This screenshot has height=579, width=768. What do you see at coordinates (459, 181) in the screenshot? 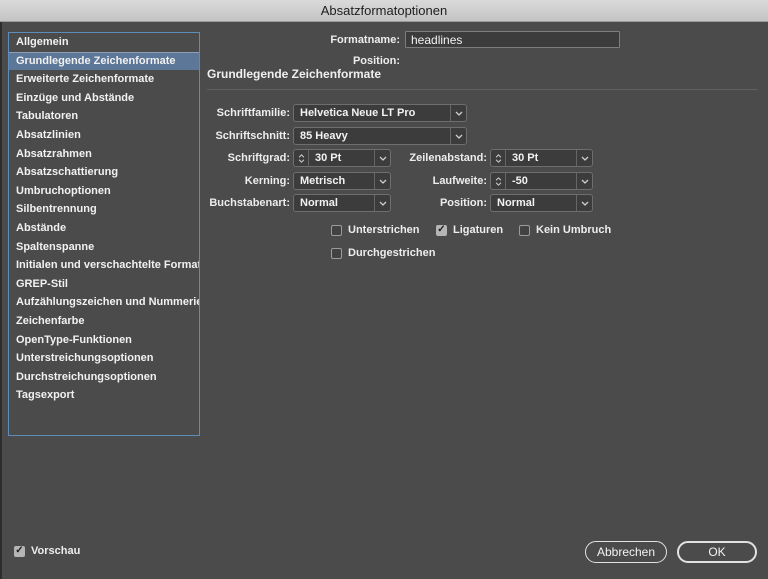
I see `tracking-label: Laufweite:` at bounding box center [459, 181].